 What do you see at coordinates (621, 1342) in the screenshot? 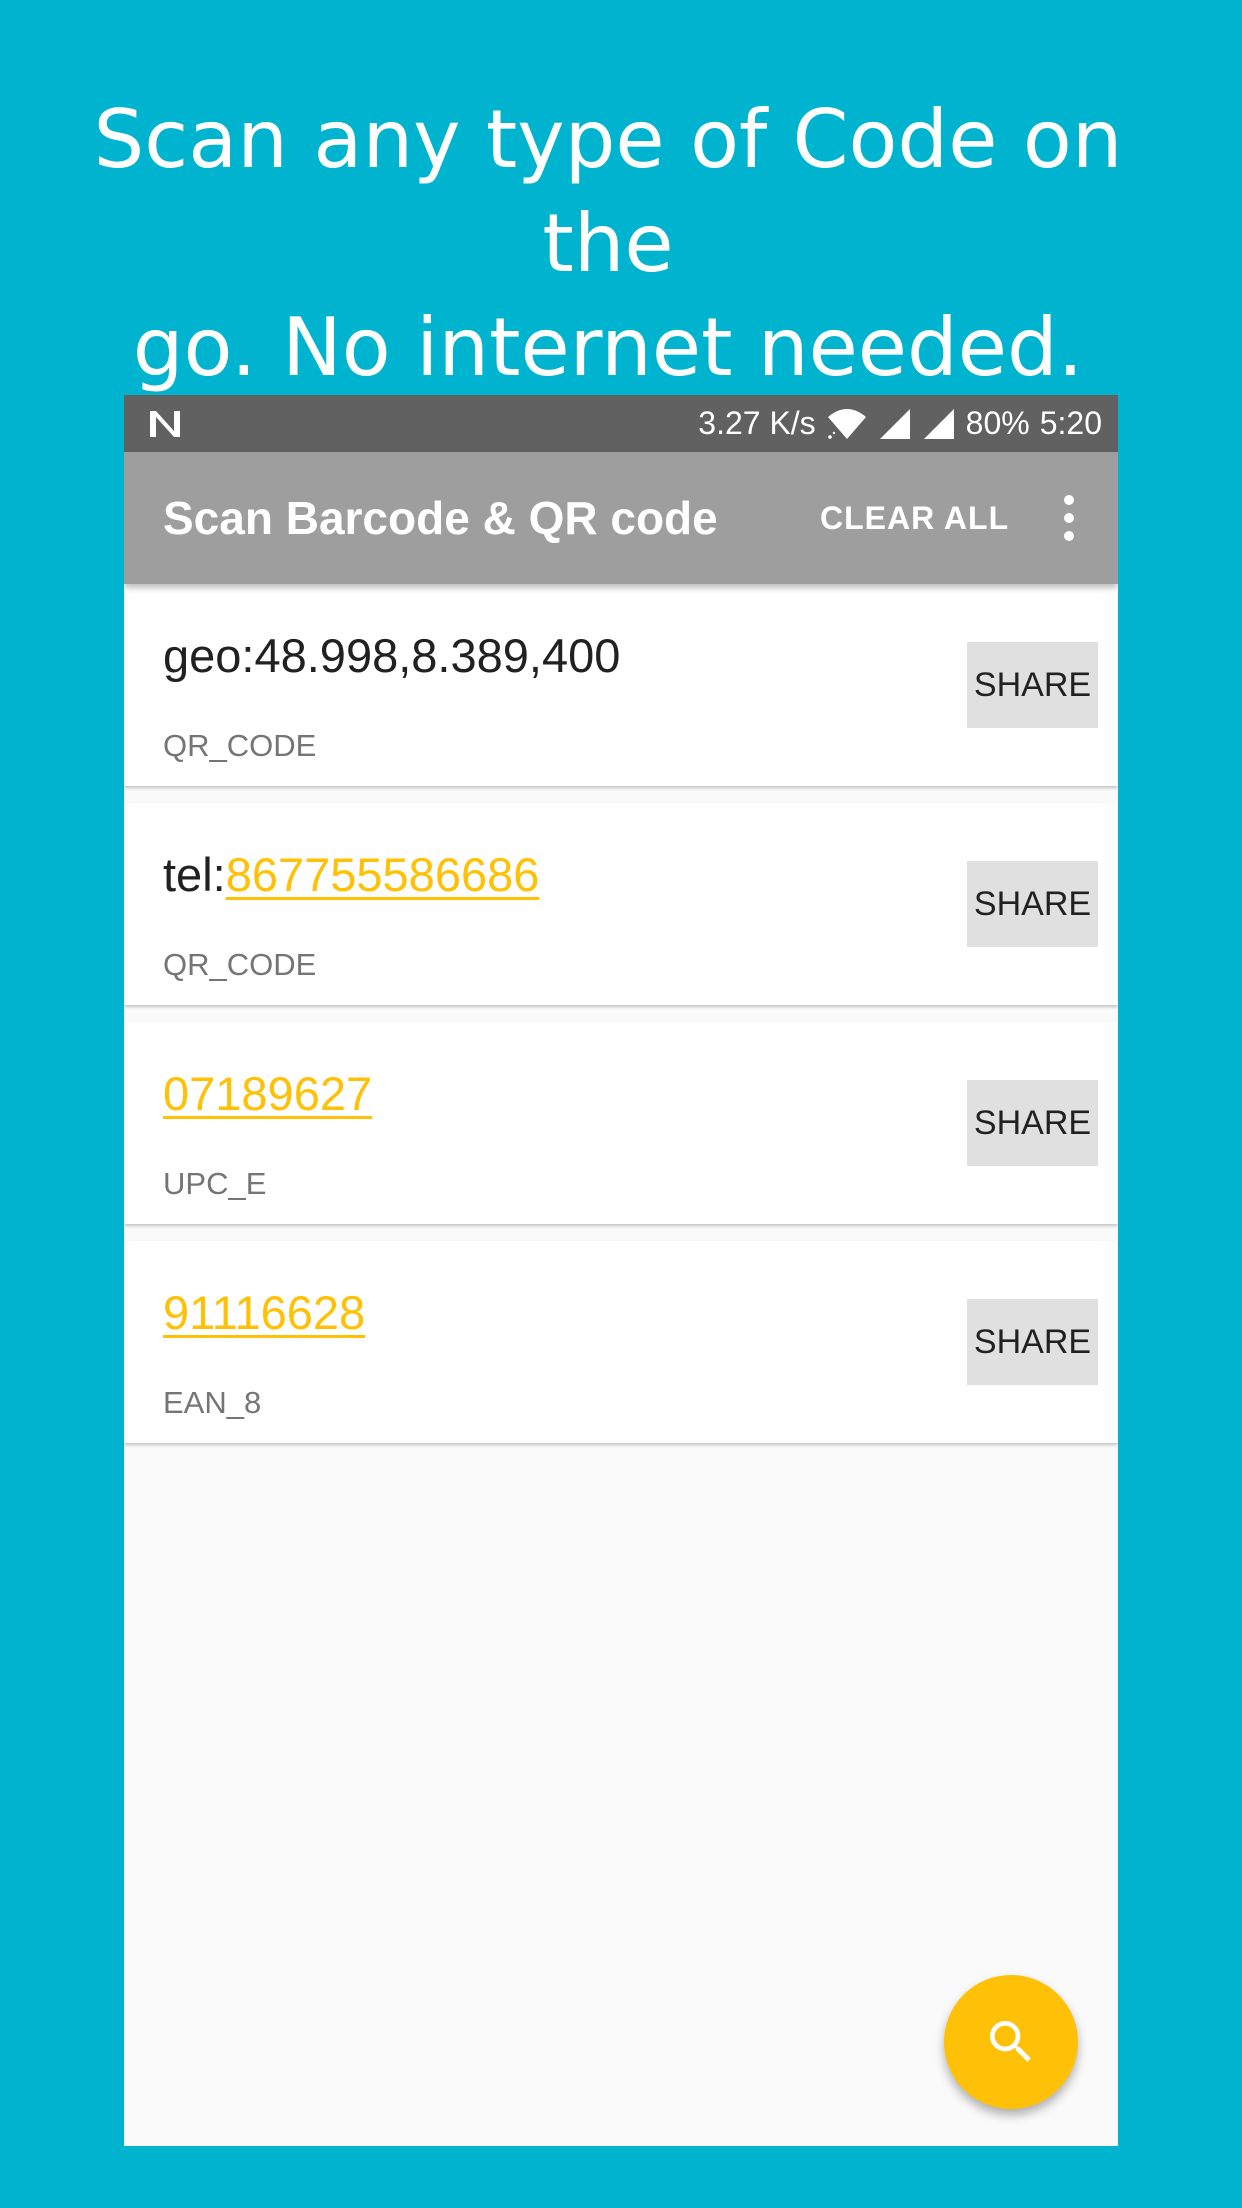
I see `list-item: 91116628 EAN_8 SHARE` at bounding box center [621, 1342].